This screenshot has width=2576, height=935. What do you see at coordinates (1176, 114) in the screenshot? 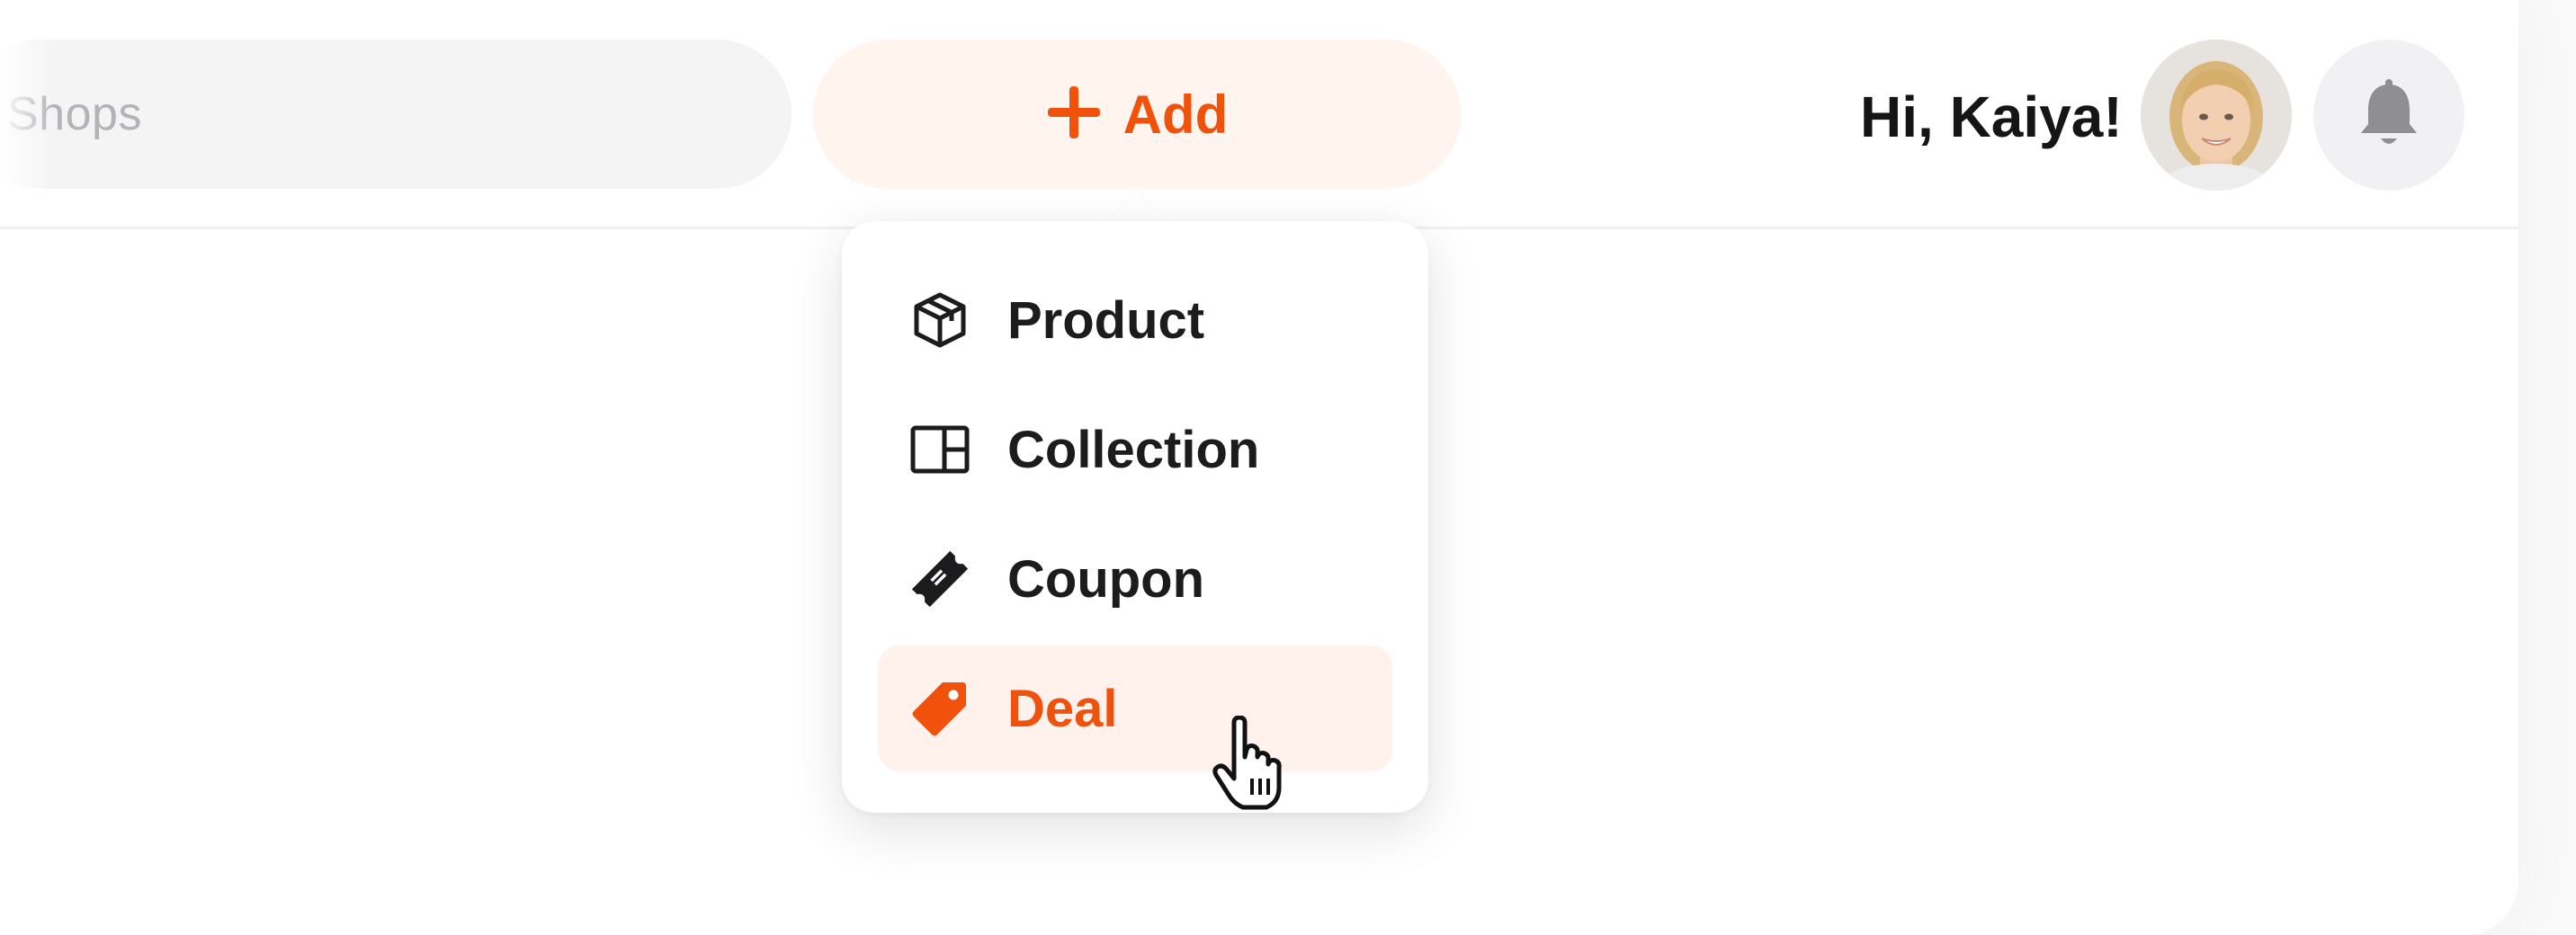
I see `add-button-label: Add` at bounding box center [1176, 114].